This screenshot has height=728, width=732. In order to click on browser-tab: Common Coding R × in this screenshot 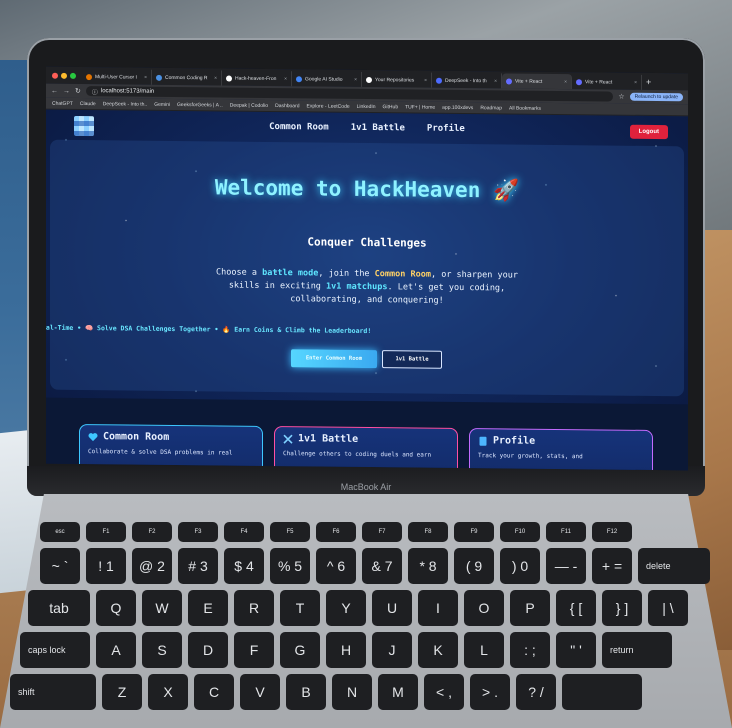, I will do `click(187, 77)`.